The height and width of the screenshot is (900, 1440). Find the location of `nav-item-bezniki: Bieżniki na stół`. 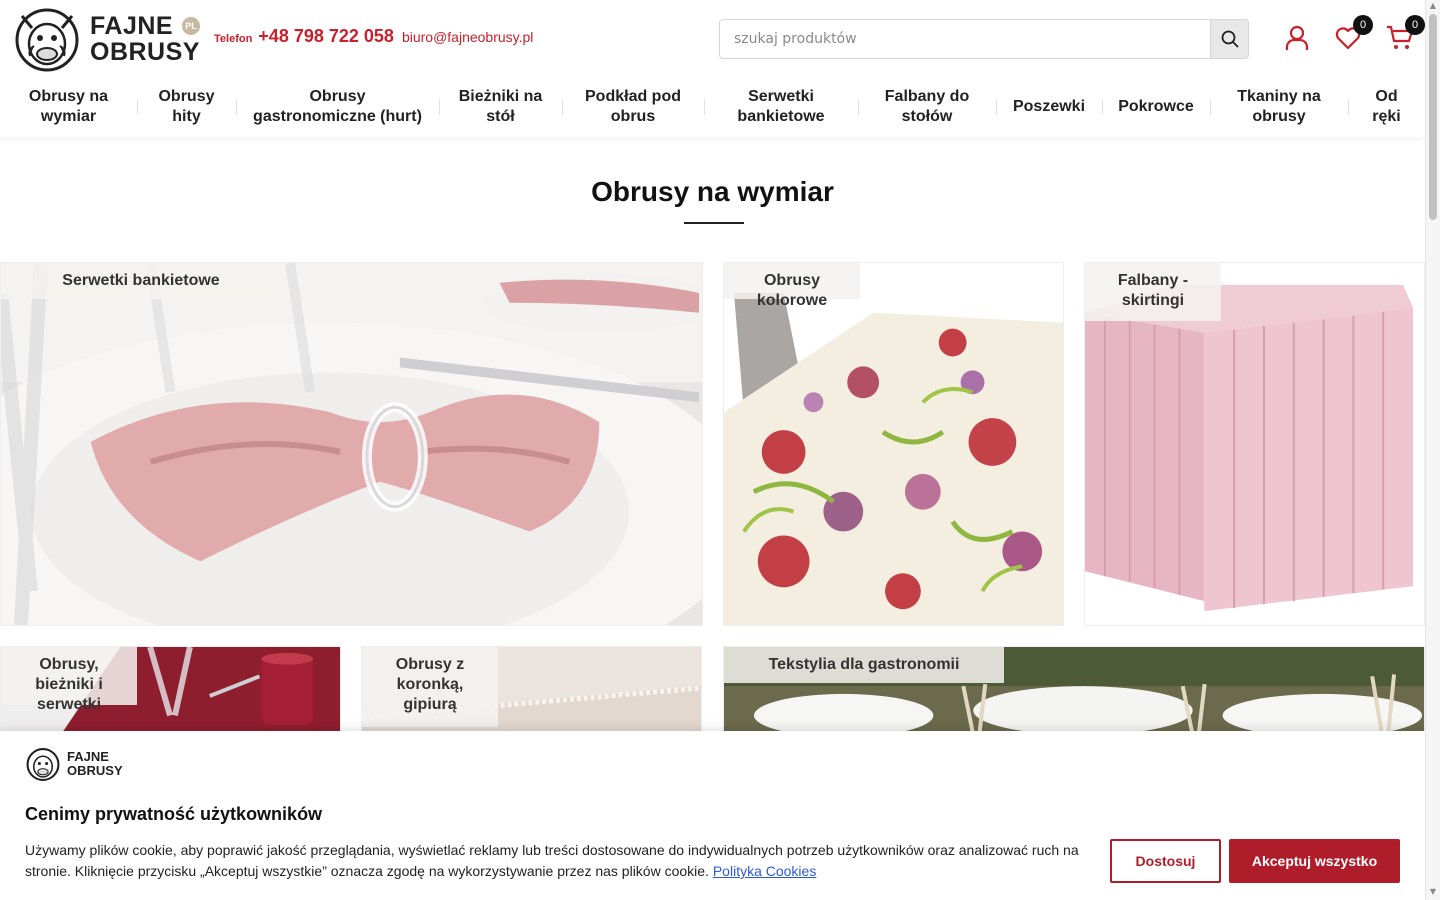

nav-item-bezniki: Bieżniki na stół is located at coordinates (500, 107).